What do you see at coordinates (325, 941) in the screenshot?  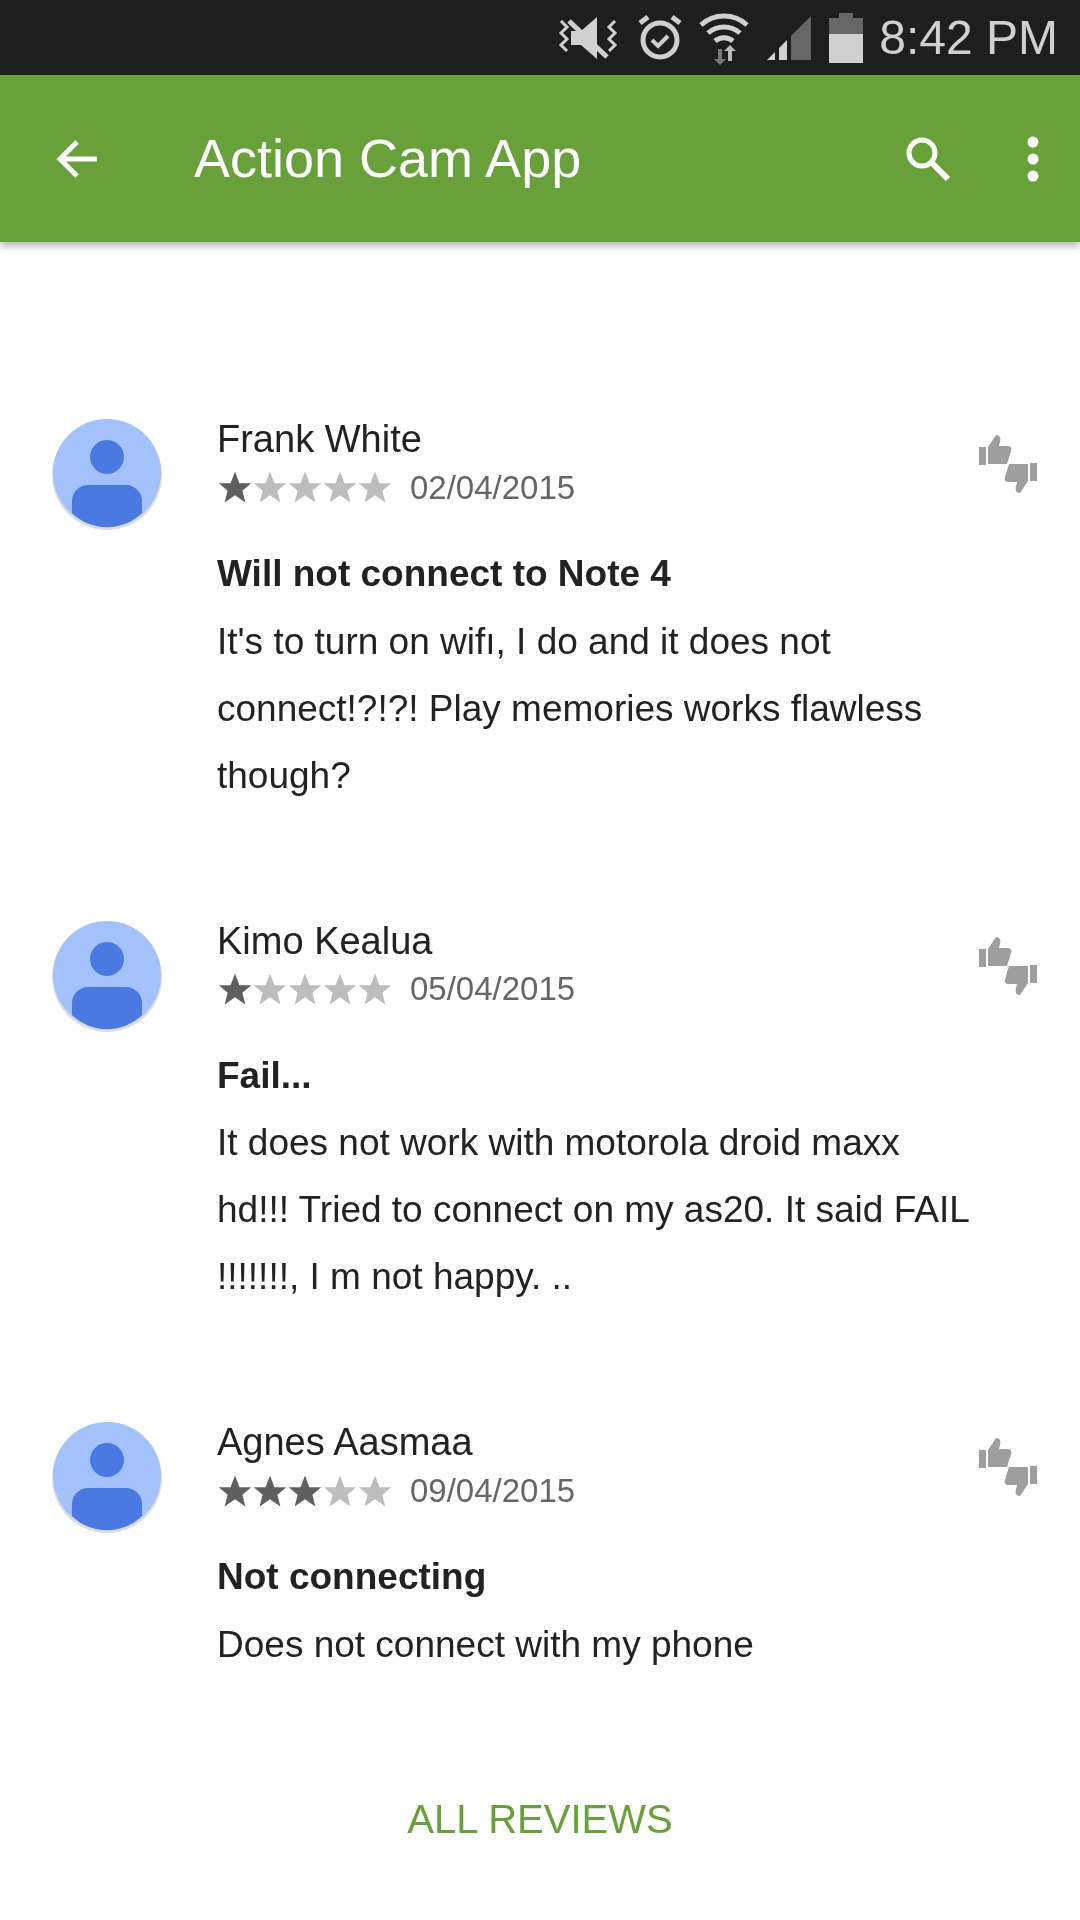 I see `reviewer-name: Kimo Kealua` at bounding box center [325, 941].